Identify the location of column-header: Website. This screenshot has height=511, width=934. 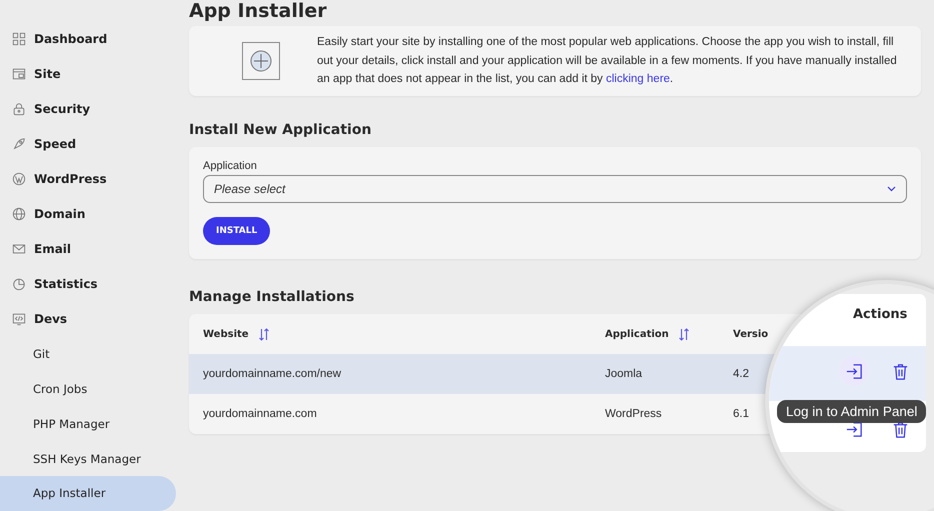
(226, 334).